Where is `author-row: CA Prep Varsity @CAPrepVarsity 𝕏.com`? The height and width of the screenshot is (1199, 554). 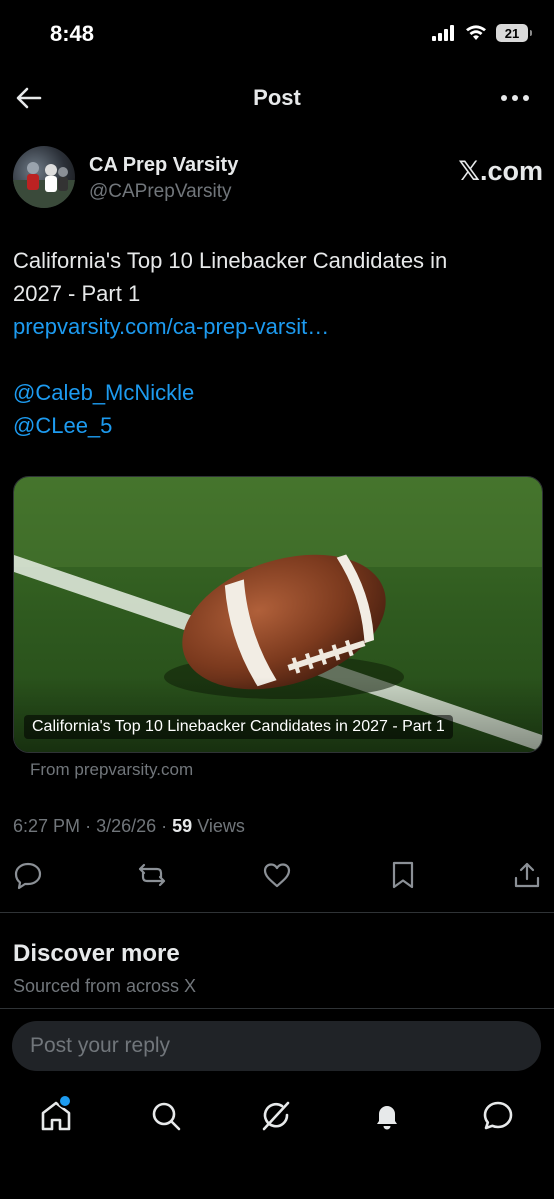
author-row: CA Prep Varsity @CAPrepVarsity 𝕏.com is located at coordinates (278, 179).